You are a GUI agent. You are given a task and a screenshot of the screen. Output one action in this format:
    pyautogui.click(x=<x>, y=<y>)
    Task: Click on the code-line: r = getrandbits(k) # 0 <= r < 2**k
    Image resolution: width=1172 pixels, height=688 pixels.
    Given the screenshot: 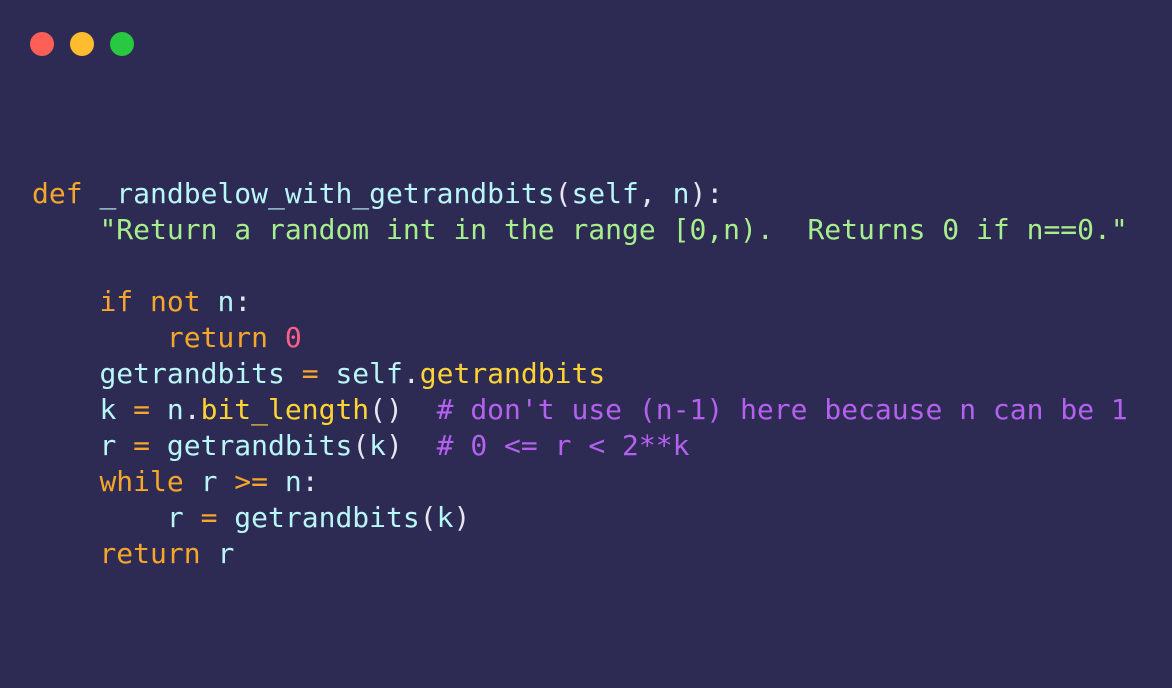 What is the action you would take?
    pyautogui.click(x=580, y=446)
    